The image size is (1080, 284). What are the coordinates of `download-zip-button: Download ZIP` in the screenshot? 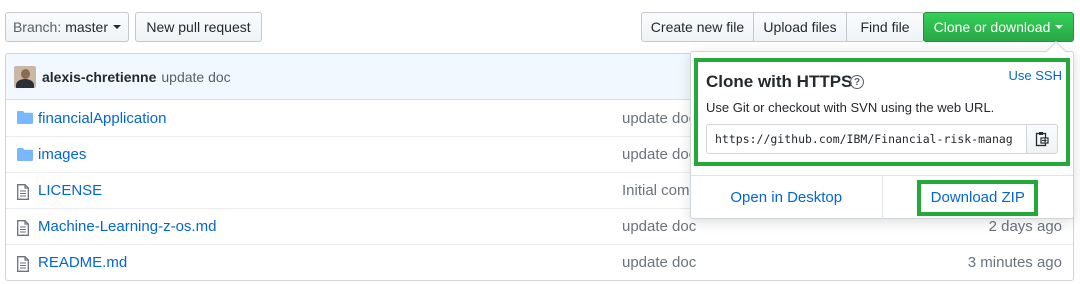 It's located at (978, 197).